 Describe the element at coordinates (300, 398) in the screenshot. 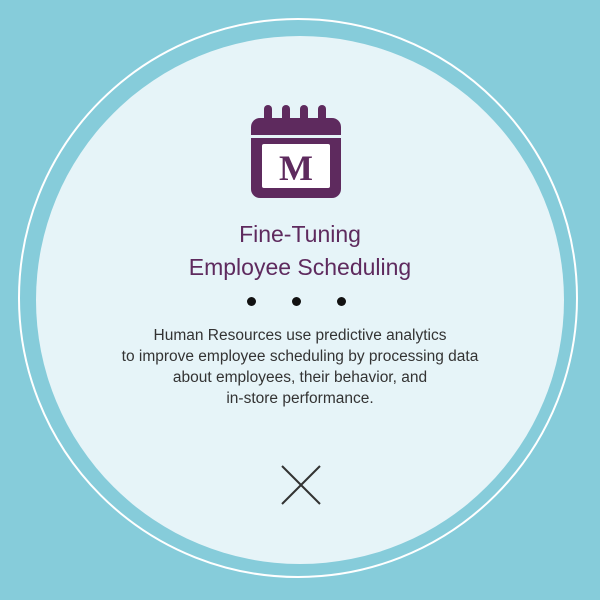

I see `description-line-4: in-store performance.` at that location.